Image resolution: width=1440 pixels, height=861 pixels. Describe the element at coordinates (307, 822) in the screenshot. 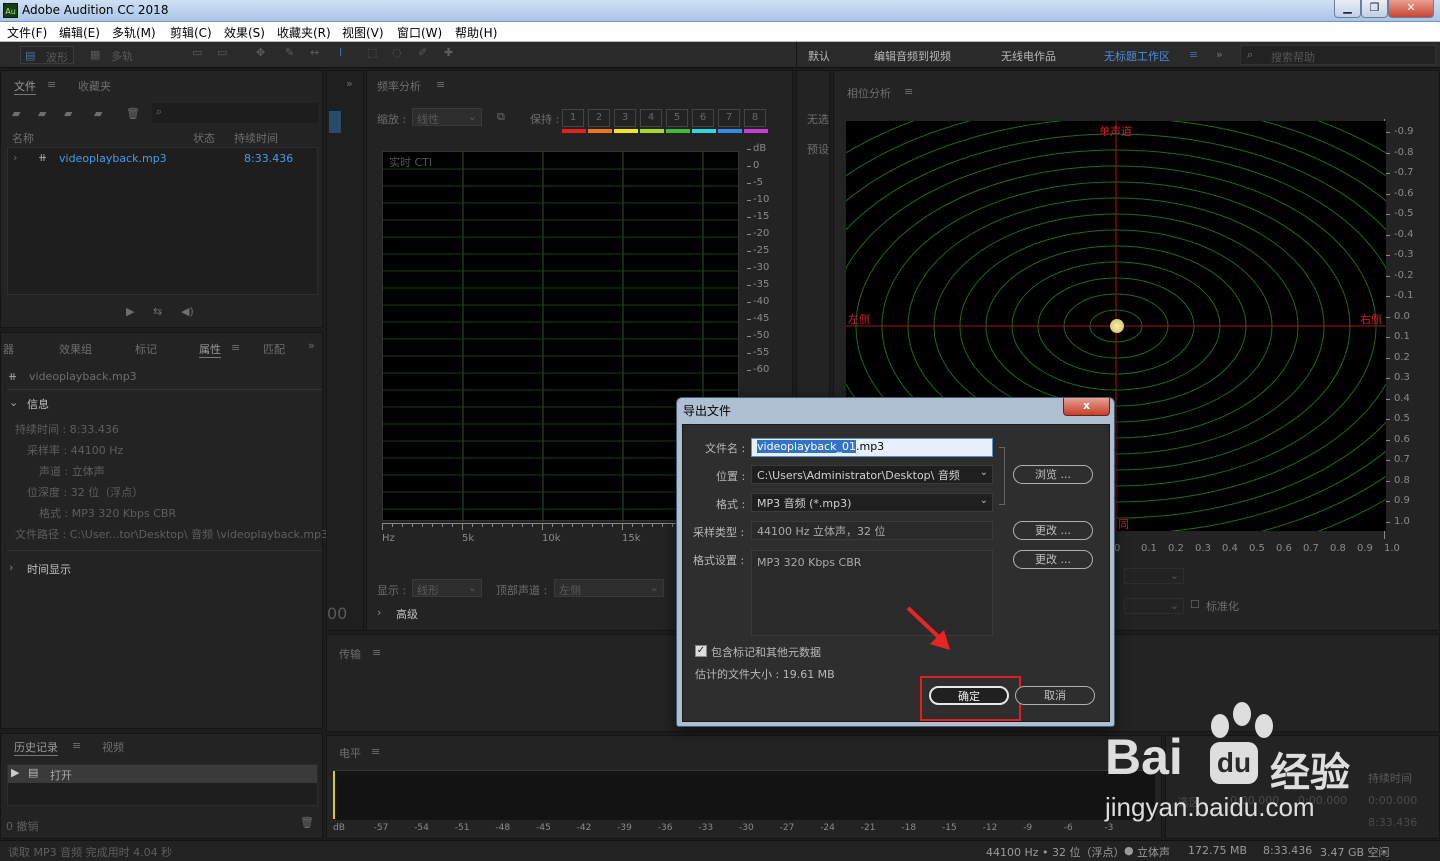

I see `delete-history-icon: 🗑` at that location.